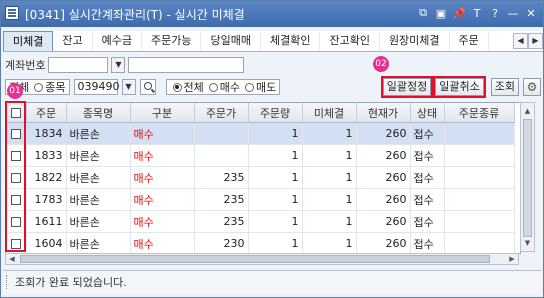  What do you see at coordinates (118, 65) in the screenshot?
I see `account-dropdown-icon: ▼` at bounding box center [118, 65].